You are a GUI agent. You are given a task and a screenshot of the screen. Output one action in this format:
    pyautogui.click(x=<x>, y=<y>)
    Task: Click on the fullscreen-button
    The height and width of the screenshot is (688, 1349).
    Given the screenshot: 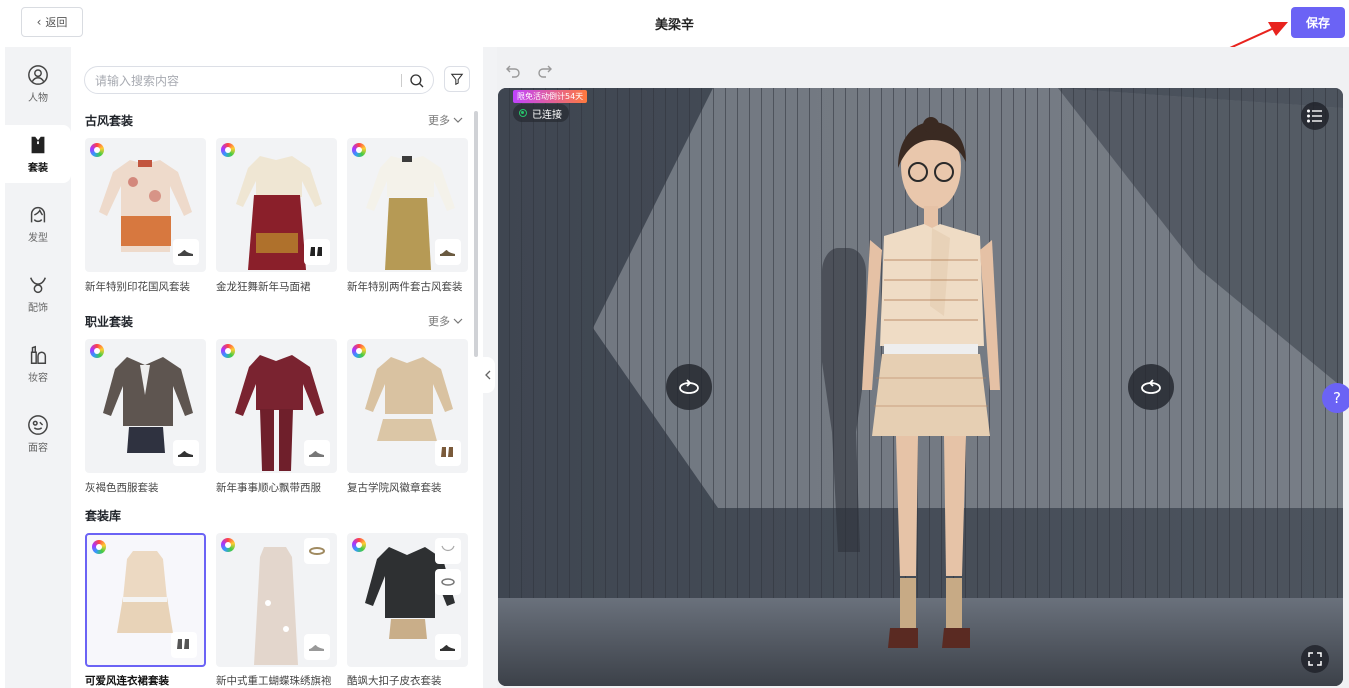 What is the action you would take?
    pyautogui.click(x=1315, y=659)
    